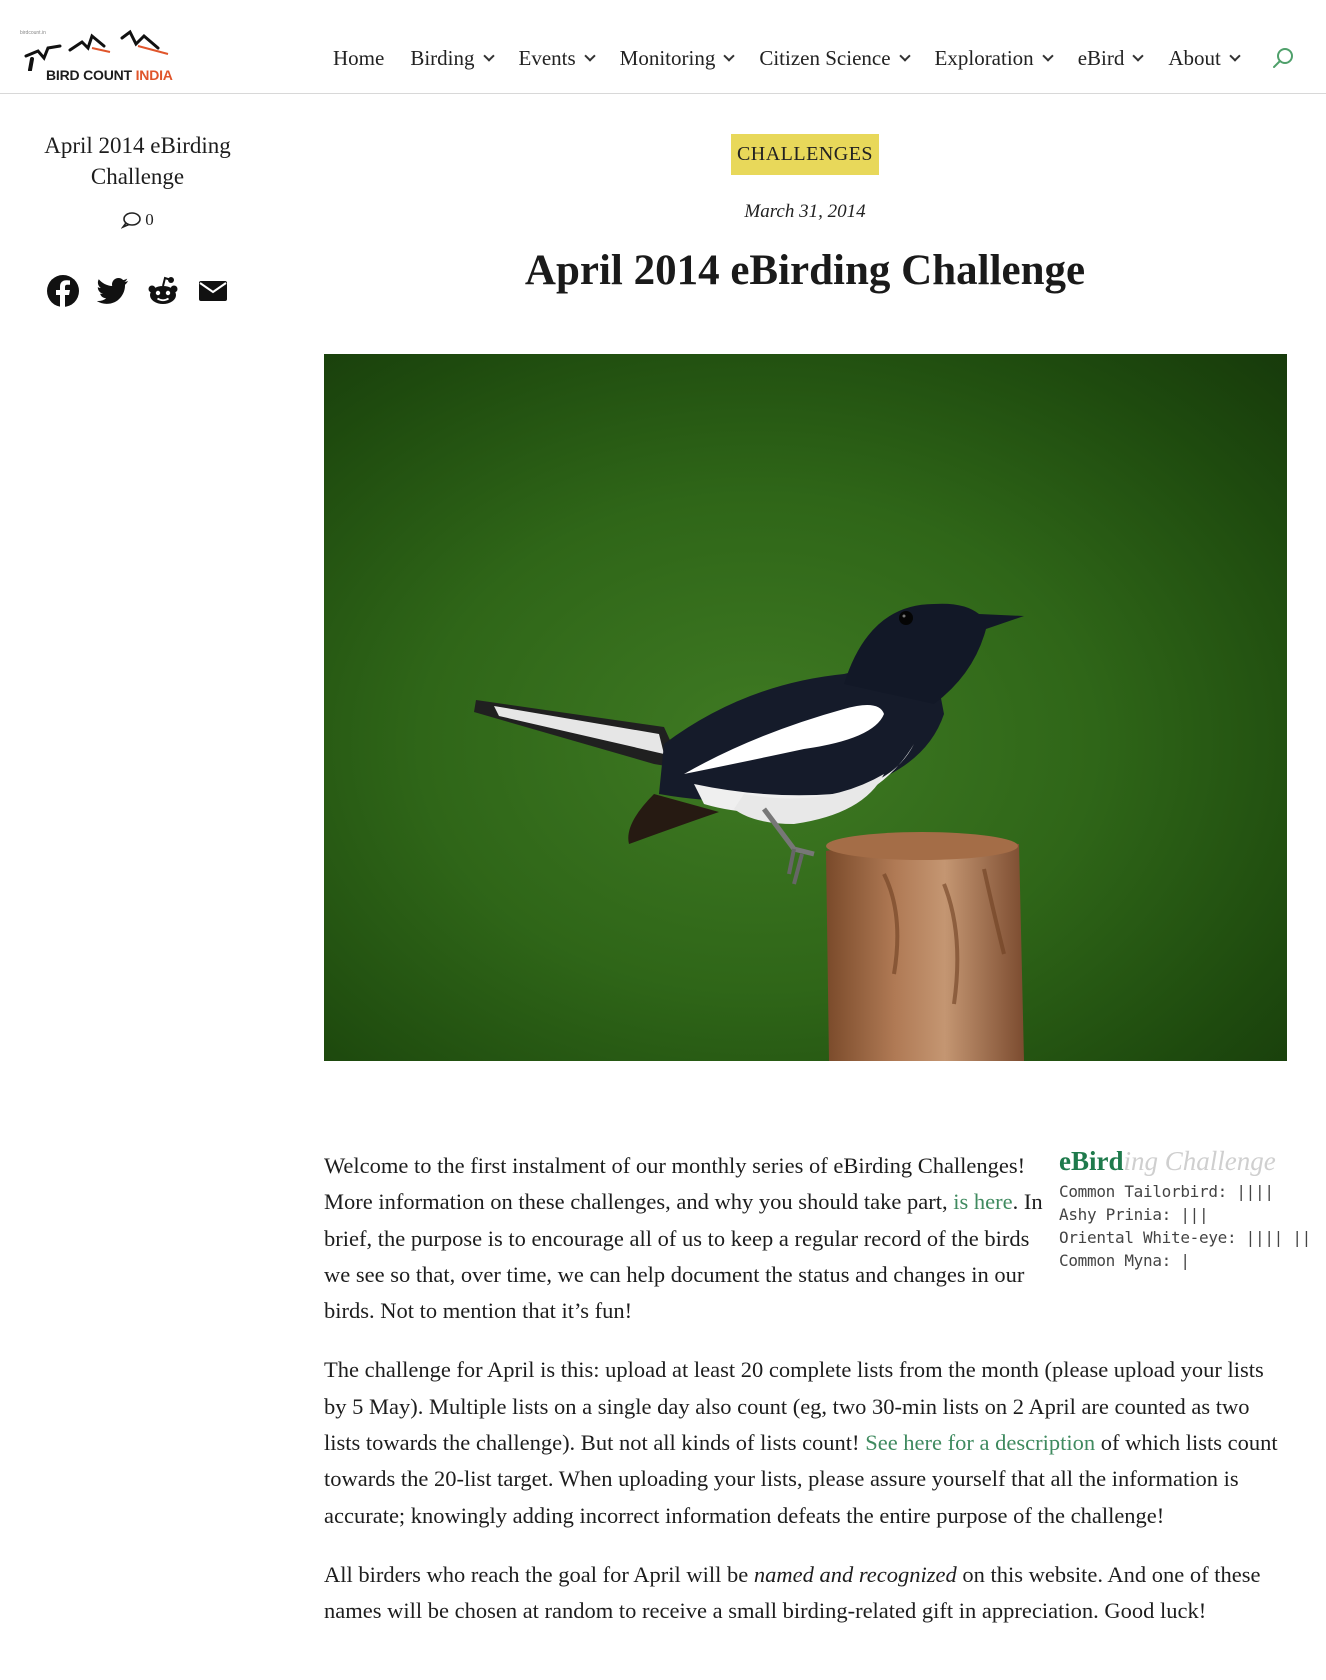 The image size is (1326, 1680). What do you see at coordinates (825, 57) in the screenshot?
I see `nav-label: Citizen Science` at bounding box center [825, 57].